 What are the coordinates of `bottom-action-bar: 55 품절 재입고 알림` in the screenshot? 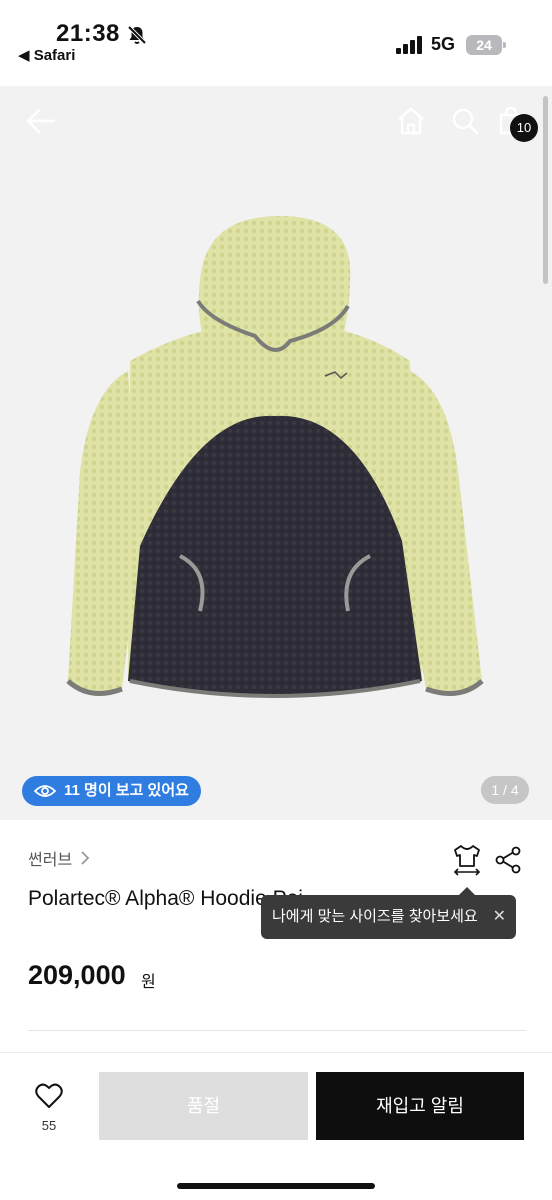 It's located at (276, 1126).